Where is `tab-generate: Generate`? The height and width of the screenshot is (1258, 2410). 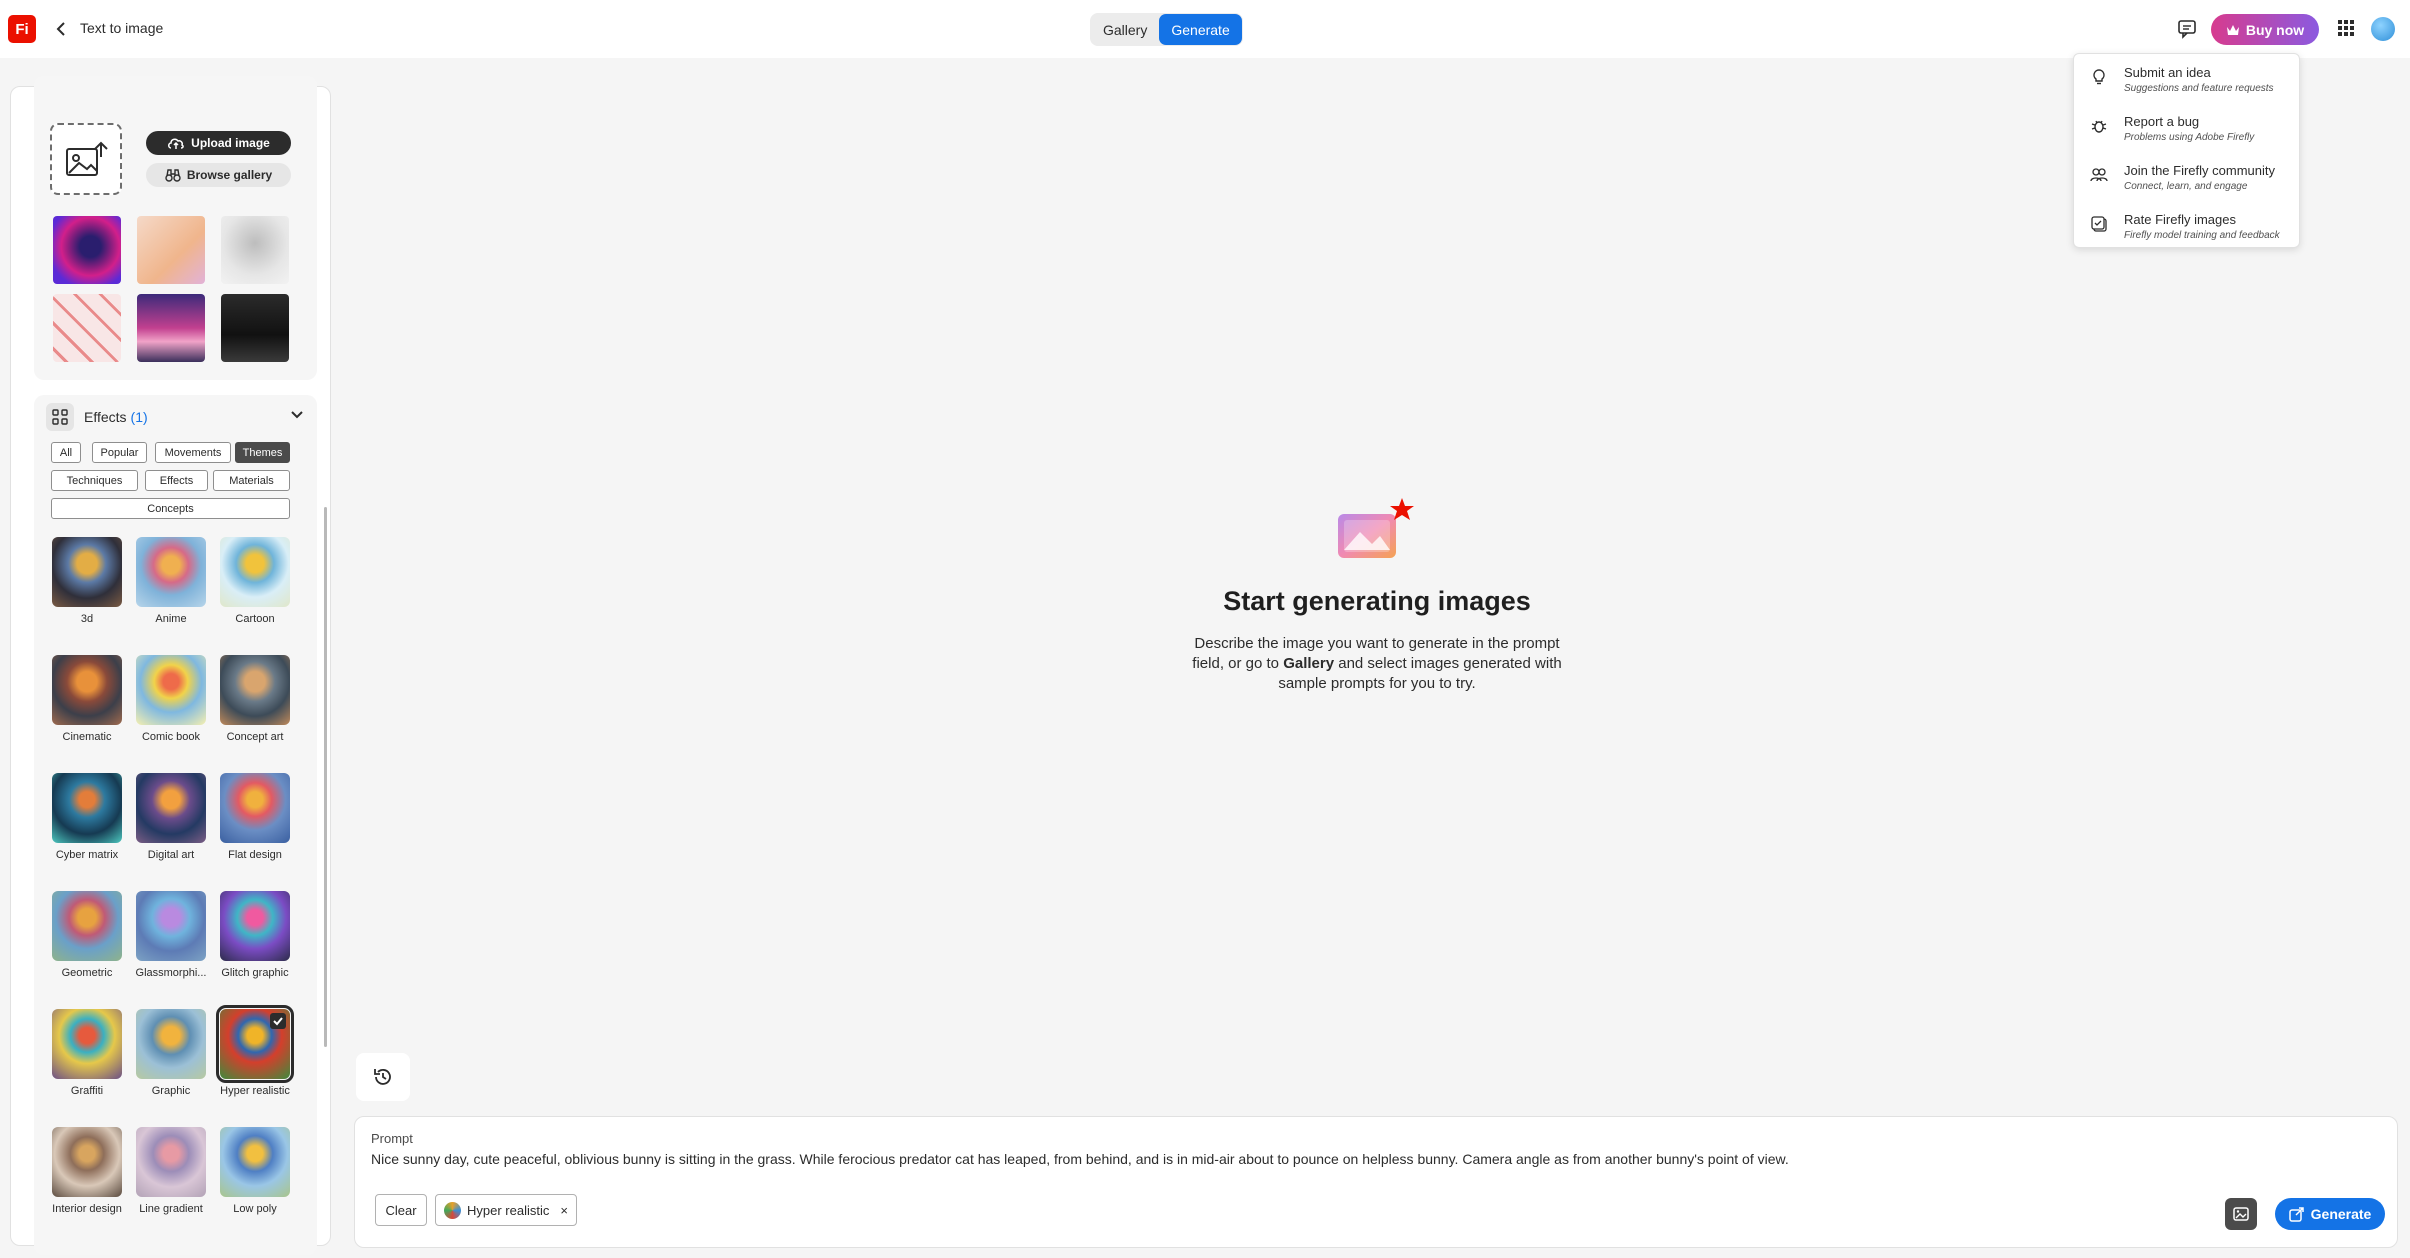
tab-generate: Generate is located at coordinates (1200, 29).